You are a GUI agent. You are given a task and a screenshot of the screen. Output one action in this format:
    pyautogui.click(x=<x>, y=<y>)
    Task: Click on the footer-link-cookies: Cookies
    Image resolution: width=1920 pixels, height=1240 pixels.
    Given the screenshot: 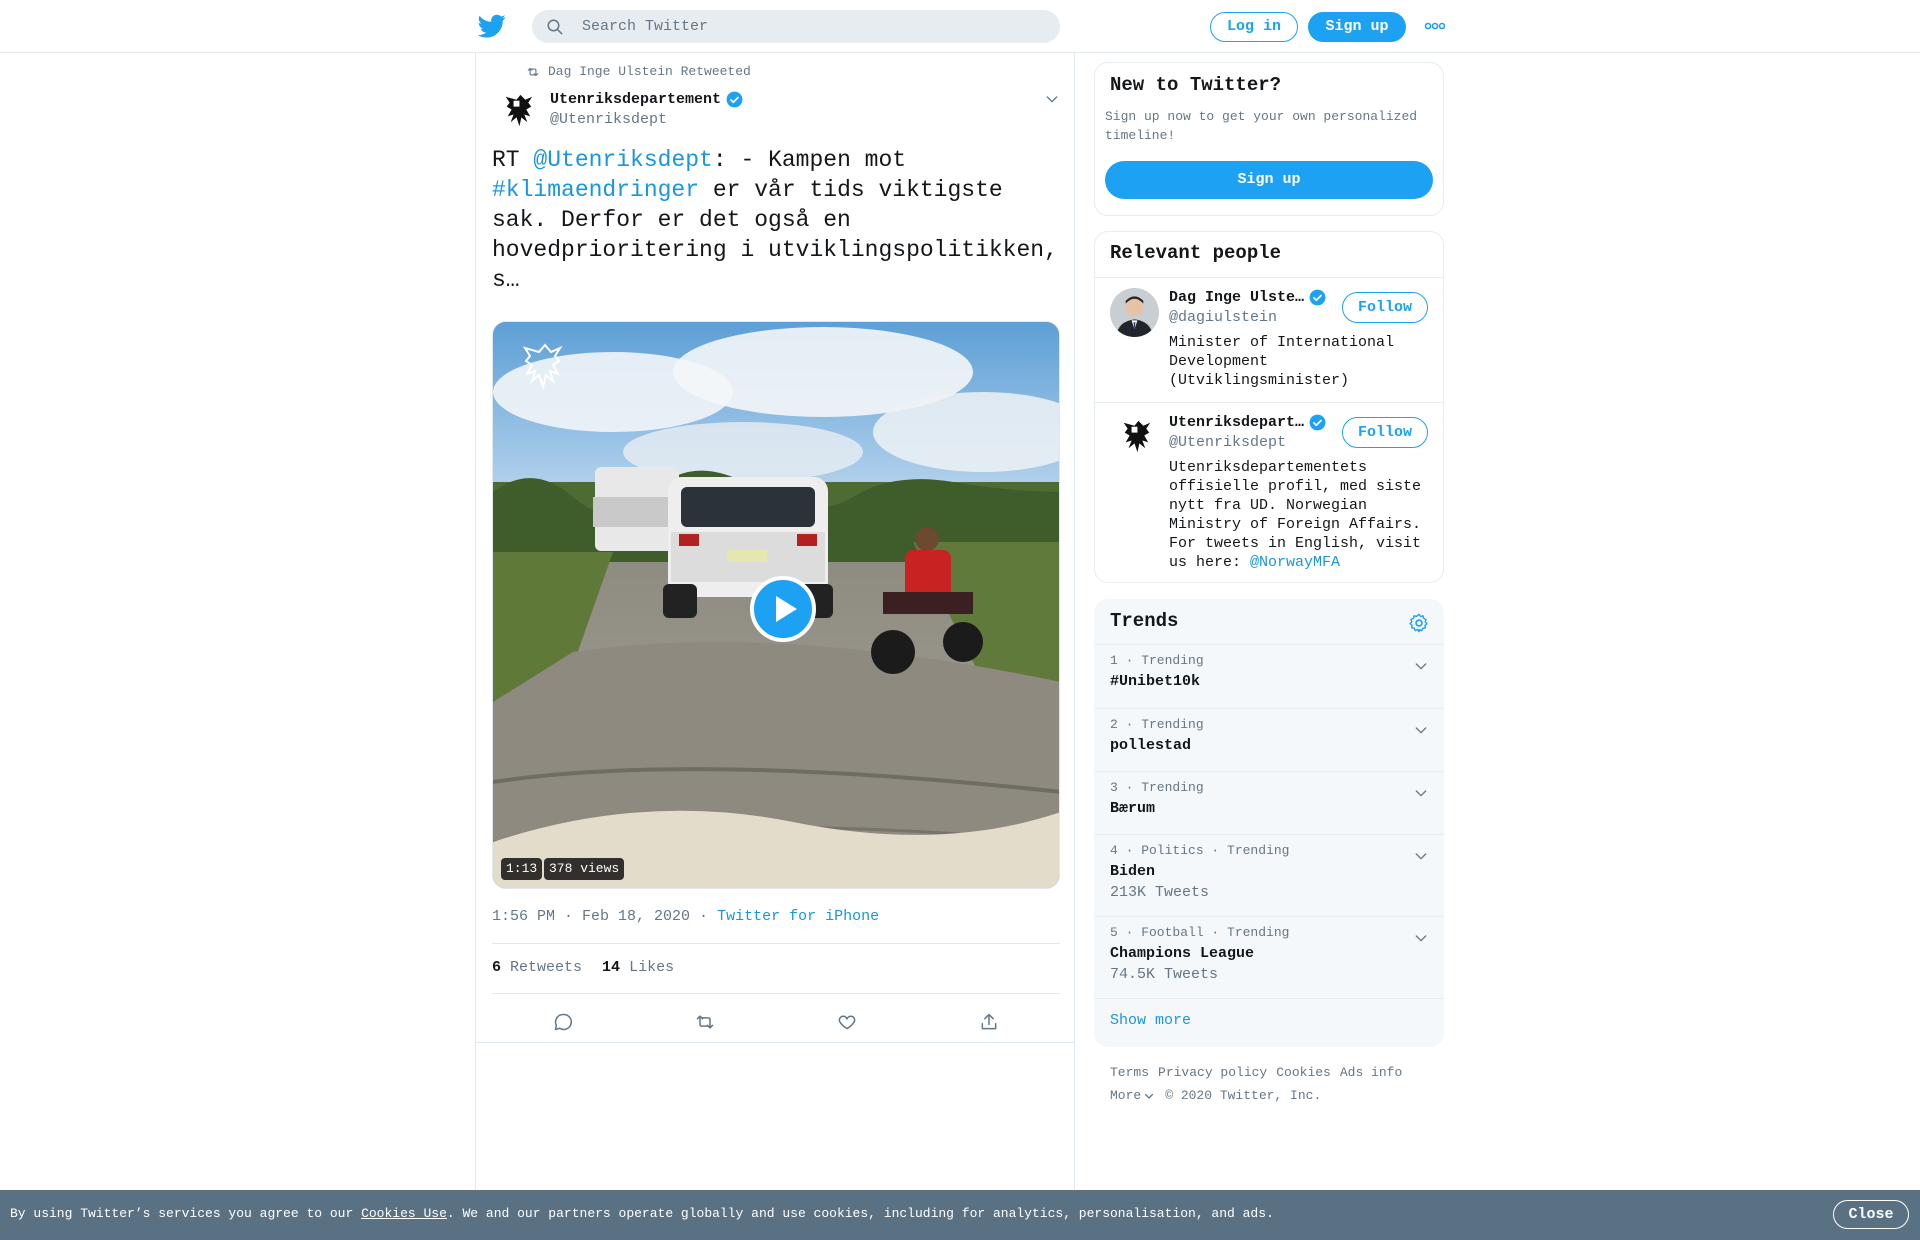 What is the action you would take?
    pyautogui.click(x=1303, y=1072)
    